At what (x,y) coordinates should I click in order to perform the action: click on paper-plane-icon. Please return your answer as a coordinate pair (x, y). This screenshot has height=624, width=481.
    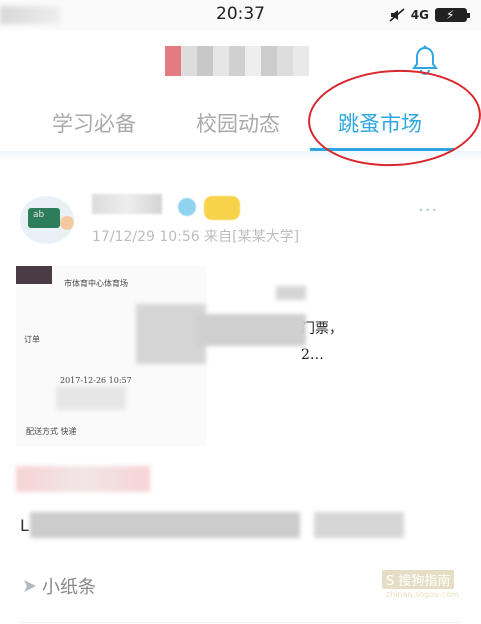
    Looking at the image, I should click on (30, 586).